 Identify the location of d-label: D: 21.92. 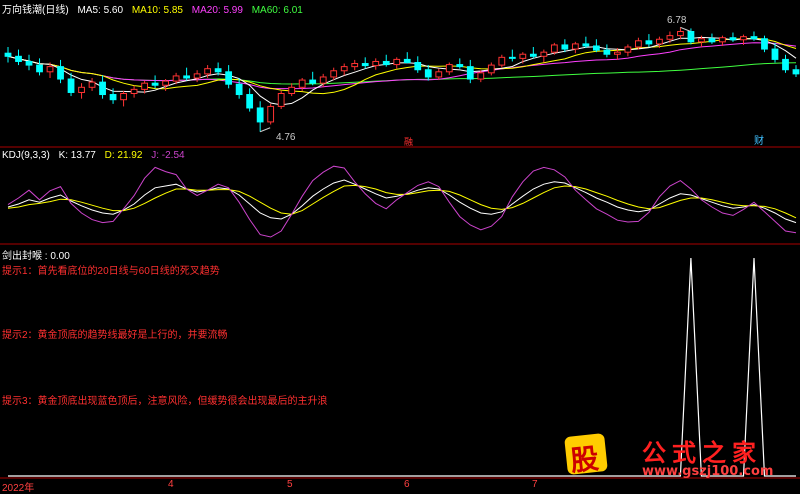
(123, 155).